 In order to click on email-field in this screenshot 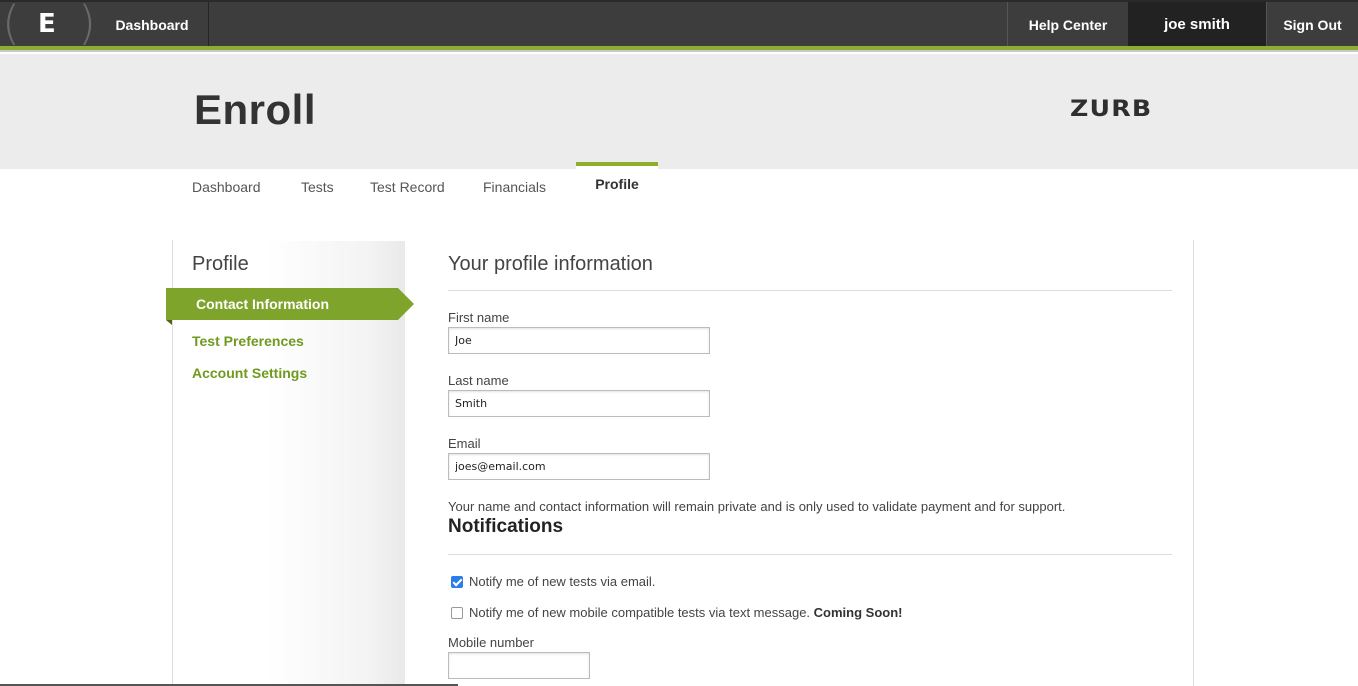, I will do `click(579, 466)`.